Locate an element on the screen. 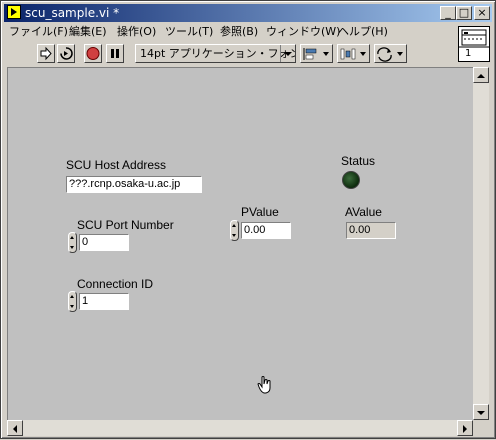  distribute-objects-button is located at coordinates (353, 53).